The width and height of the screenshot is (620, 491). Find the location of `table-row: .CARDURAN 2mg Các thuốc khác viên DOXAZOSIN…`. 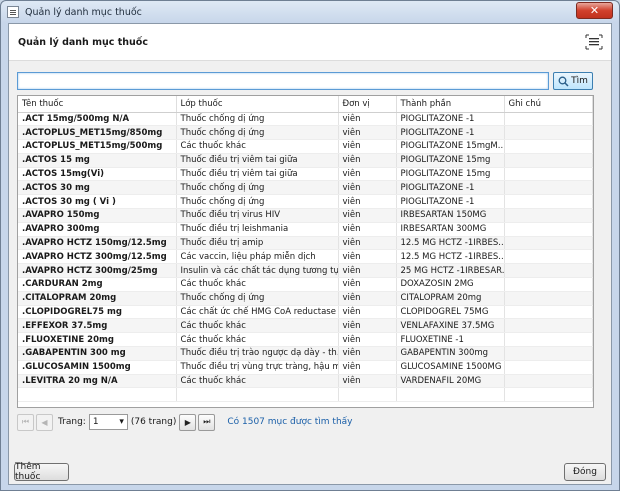

table-row: .CARDURAN 2mg Các thuốc khác viên DOXAZOSIN… is located at coordinates (305, 284).